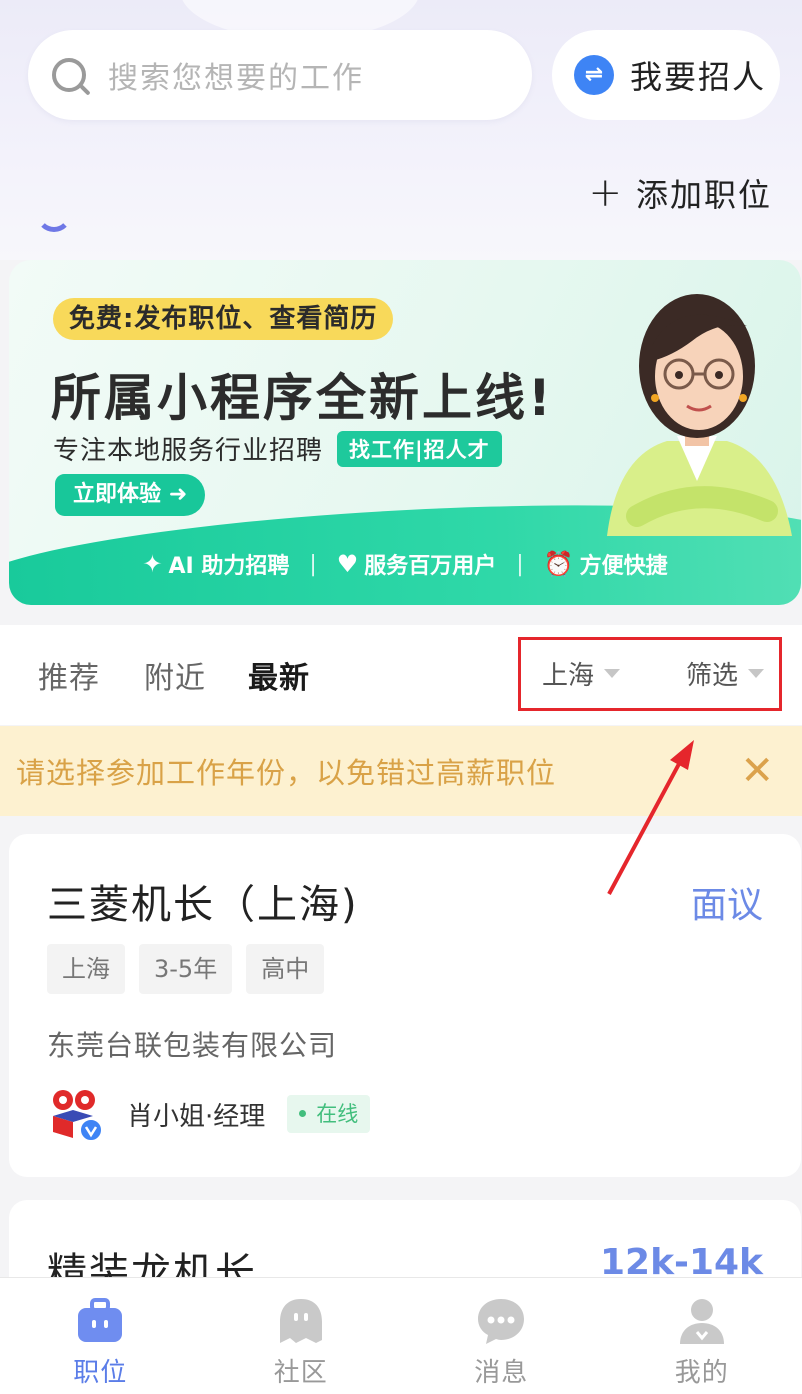  What do you see at coordinates (419, 449) in the screenshot?
I see `find-job-tag: 找工作|招人才` at bounding box center [419, 449].